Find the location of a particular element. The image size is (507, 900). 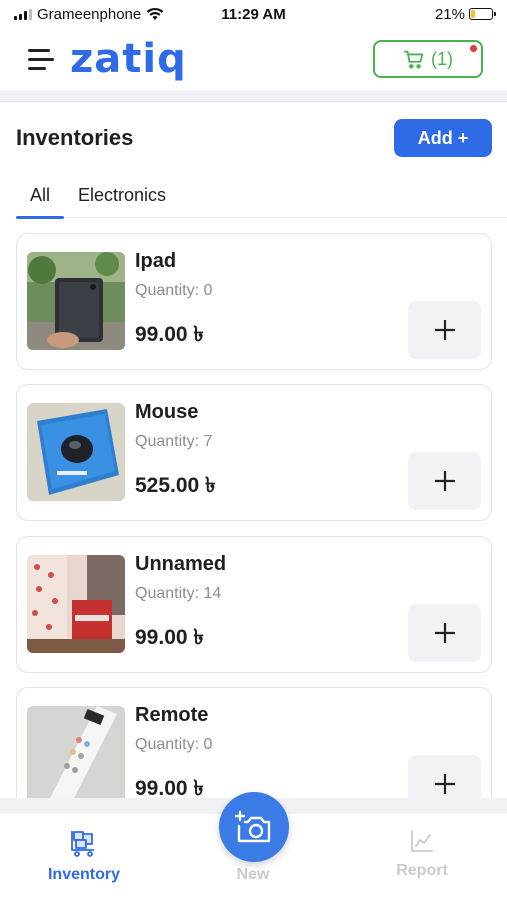

clock: 11:29 AM is located at coordinates (253, 14).